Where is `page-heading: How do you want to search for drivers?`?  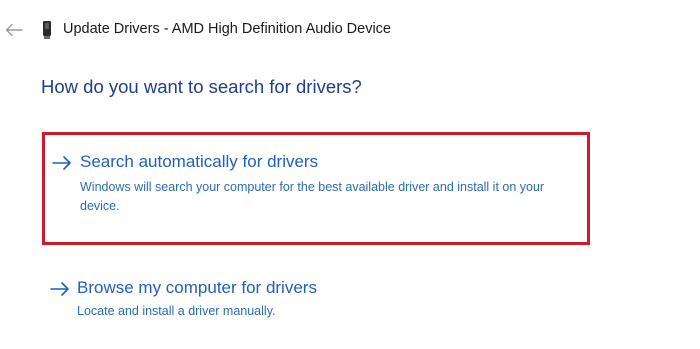 page-heading: How do you want to search for drivers? is located at coordinates (201, 86).